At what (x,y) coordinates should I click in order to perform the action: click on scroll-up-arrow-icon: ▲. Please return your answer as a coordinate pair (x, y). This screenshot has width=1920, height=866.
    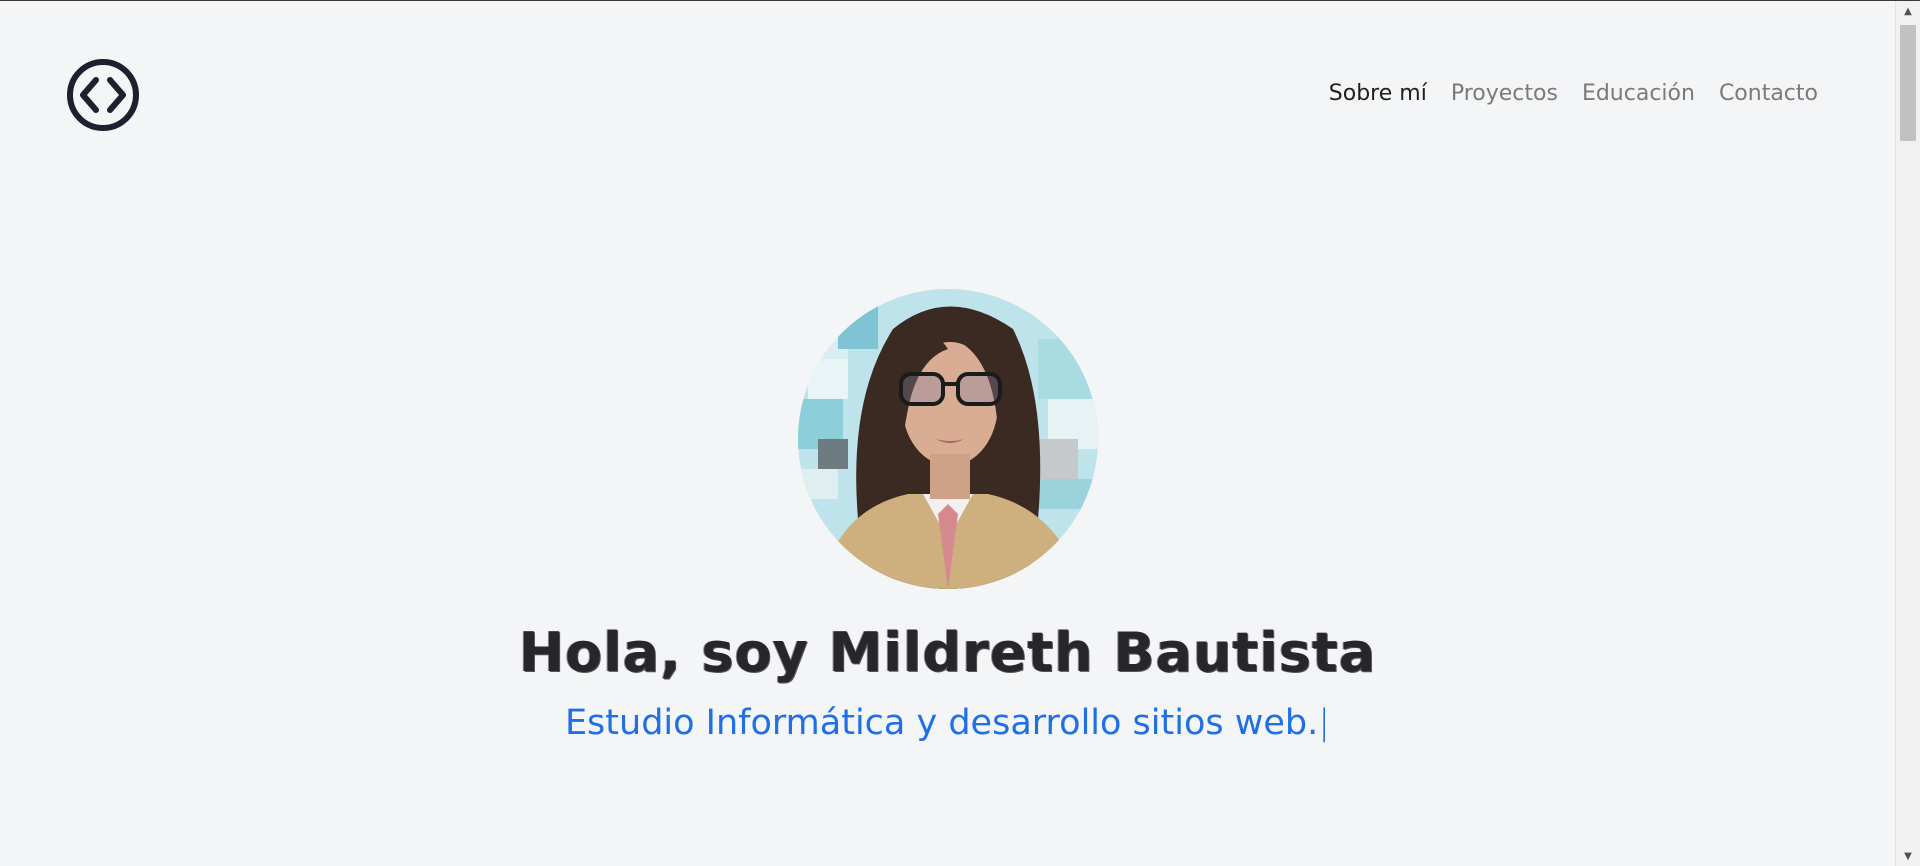
    Looking at the image, I should click on (1908, 11).